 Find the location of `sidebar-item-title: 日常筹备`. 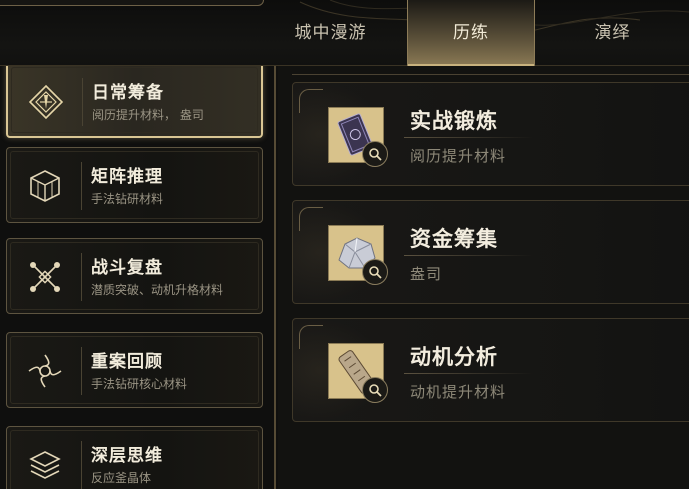

sidebar-item-title: 日常筹备 is located at coordinates (128, 93).